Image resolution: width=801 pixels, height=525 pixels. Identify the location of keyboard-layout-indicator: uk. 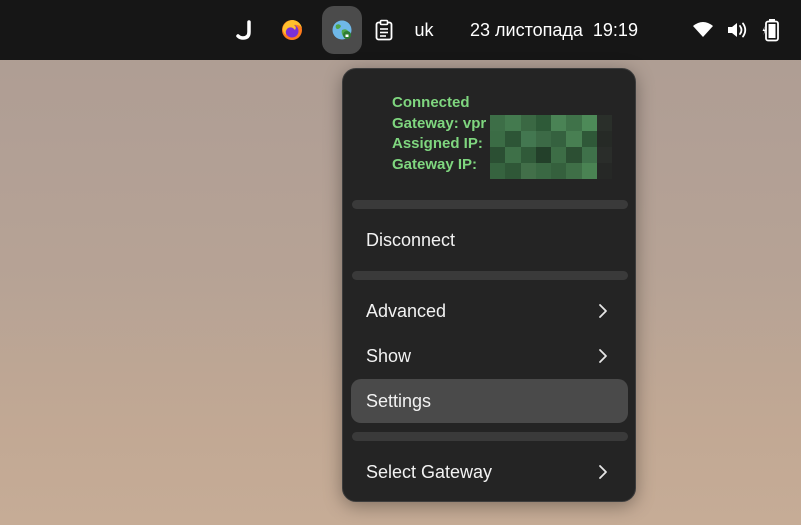
(424, 30).